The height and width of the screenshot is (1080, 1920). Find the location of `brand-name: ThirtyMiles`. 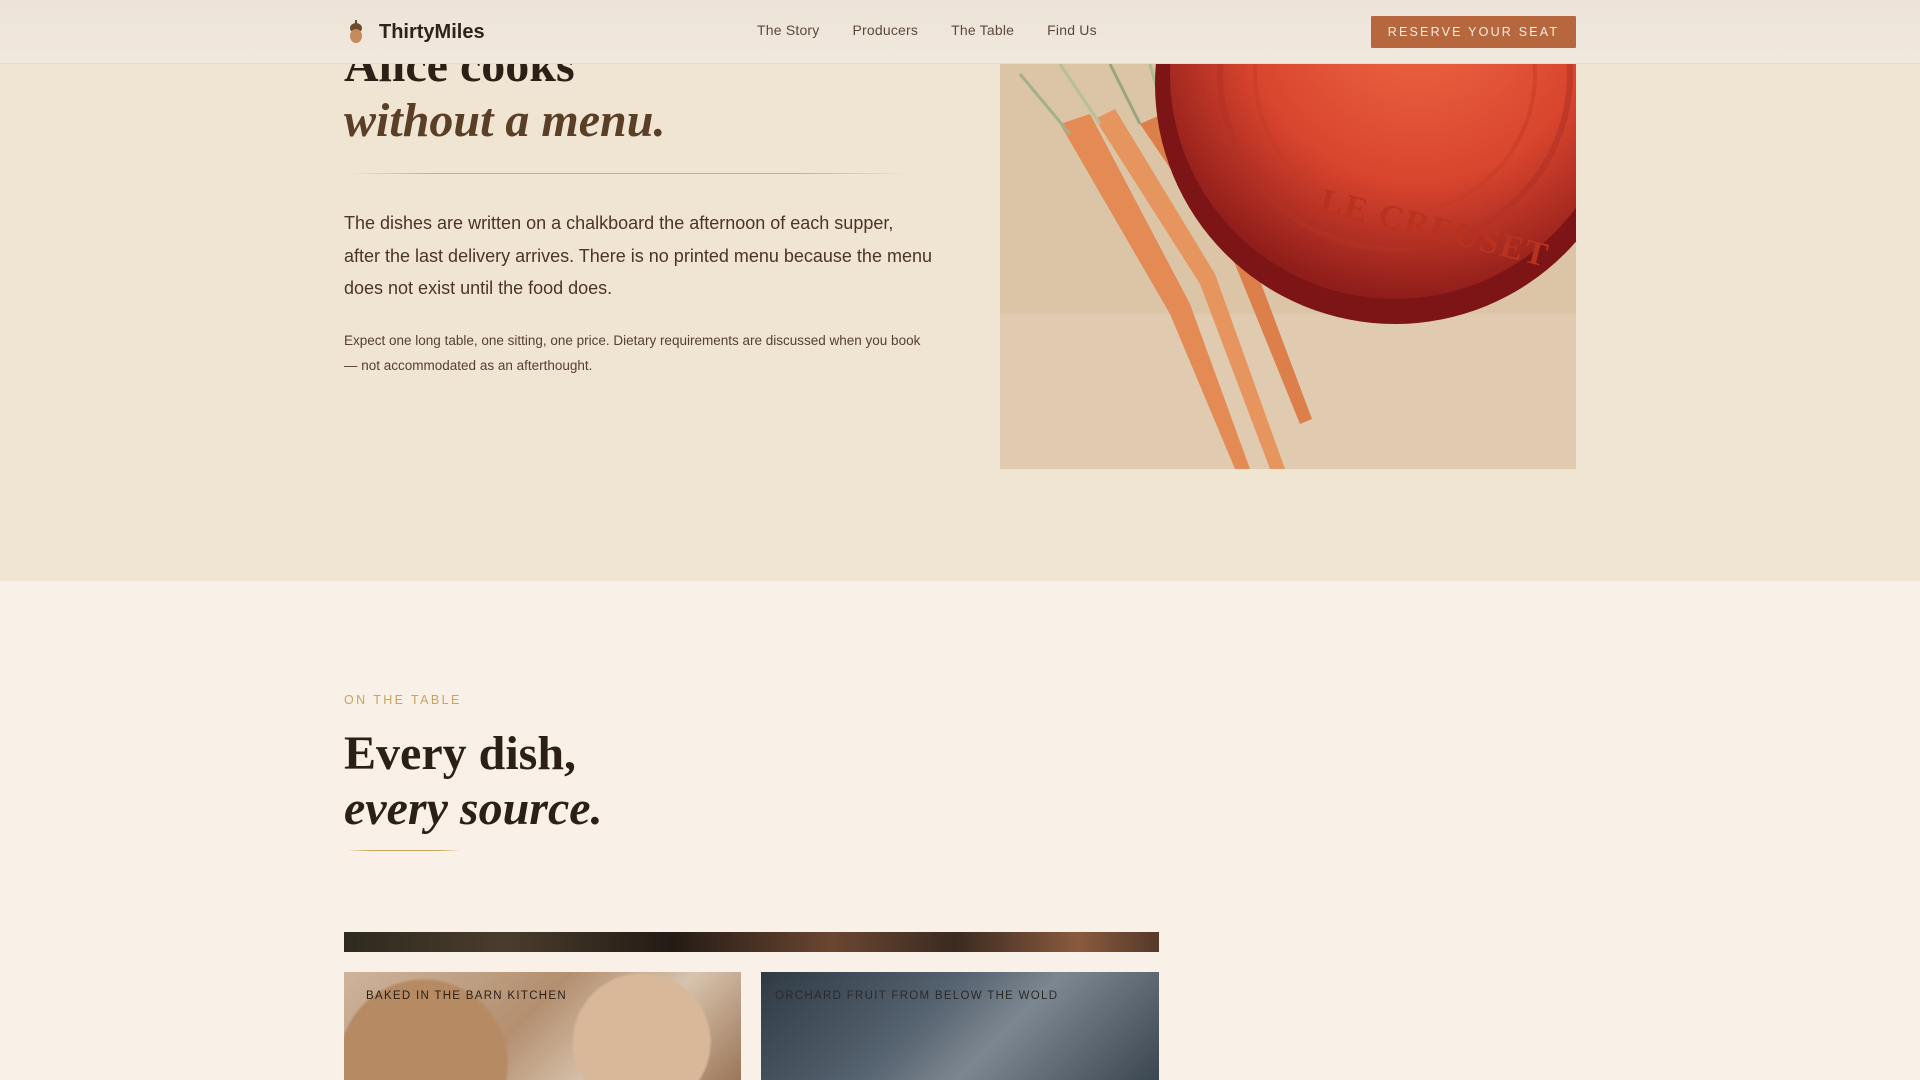

brand-name: ThirtyMiles is located at coordinates (432, 31).